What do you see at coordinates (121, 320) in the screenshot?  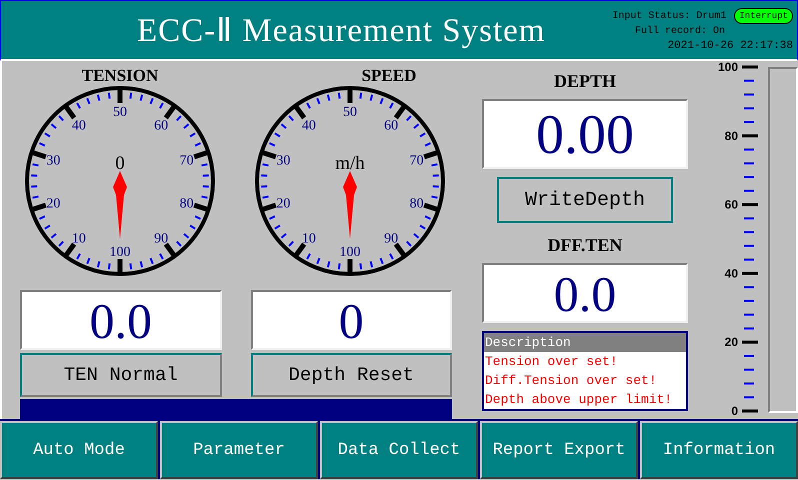 I see `value-display: 0.0` at bounding box center [121, 320].